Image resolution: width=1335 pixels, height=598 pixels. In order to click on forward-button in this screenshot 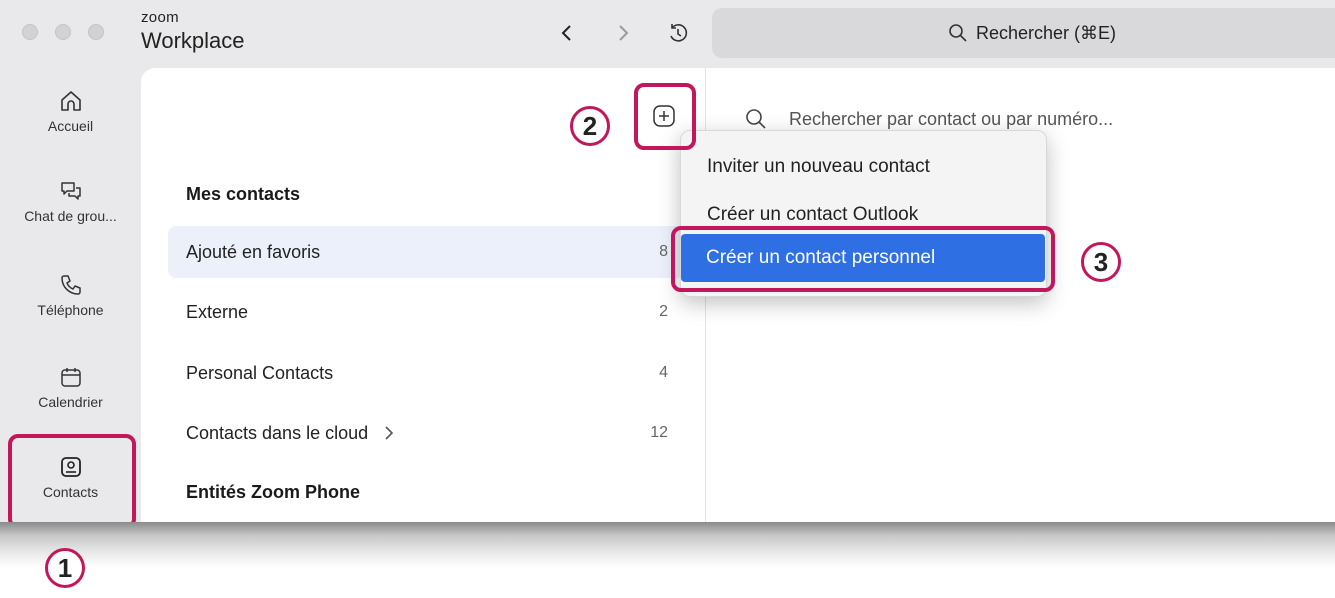, I will do `click(623, 33)`.